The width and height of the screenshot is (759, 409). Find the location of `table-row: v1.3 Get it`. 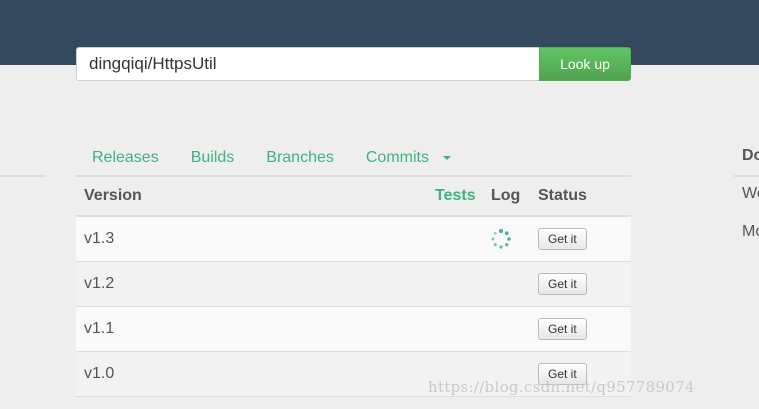

table-row: v1.3 Get it is located at coordinates (353, 239).